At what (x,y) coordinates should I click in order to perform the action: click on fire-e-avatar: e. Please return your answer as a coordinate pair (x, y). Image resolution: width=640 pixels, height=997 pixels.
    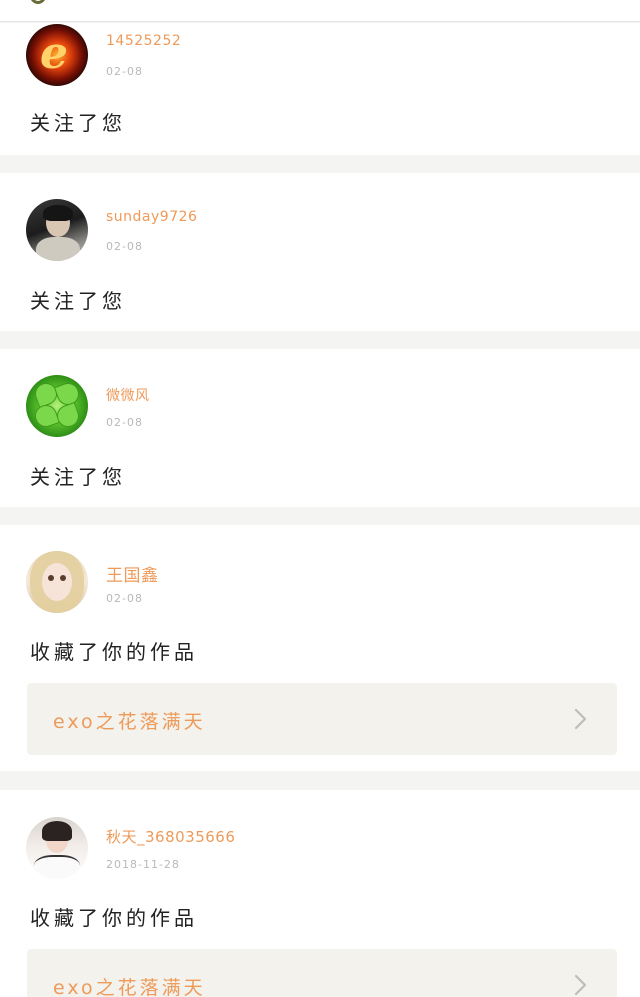
    Looking at the image, I should click on (57, 55).